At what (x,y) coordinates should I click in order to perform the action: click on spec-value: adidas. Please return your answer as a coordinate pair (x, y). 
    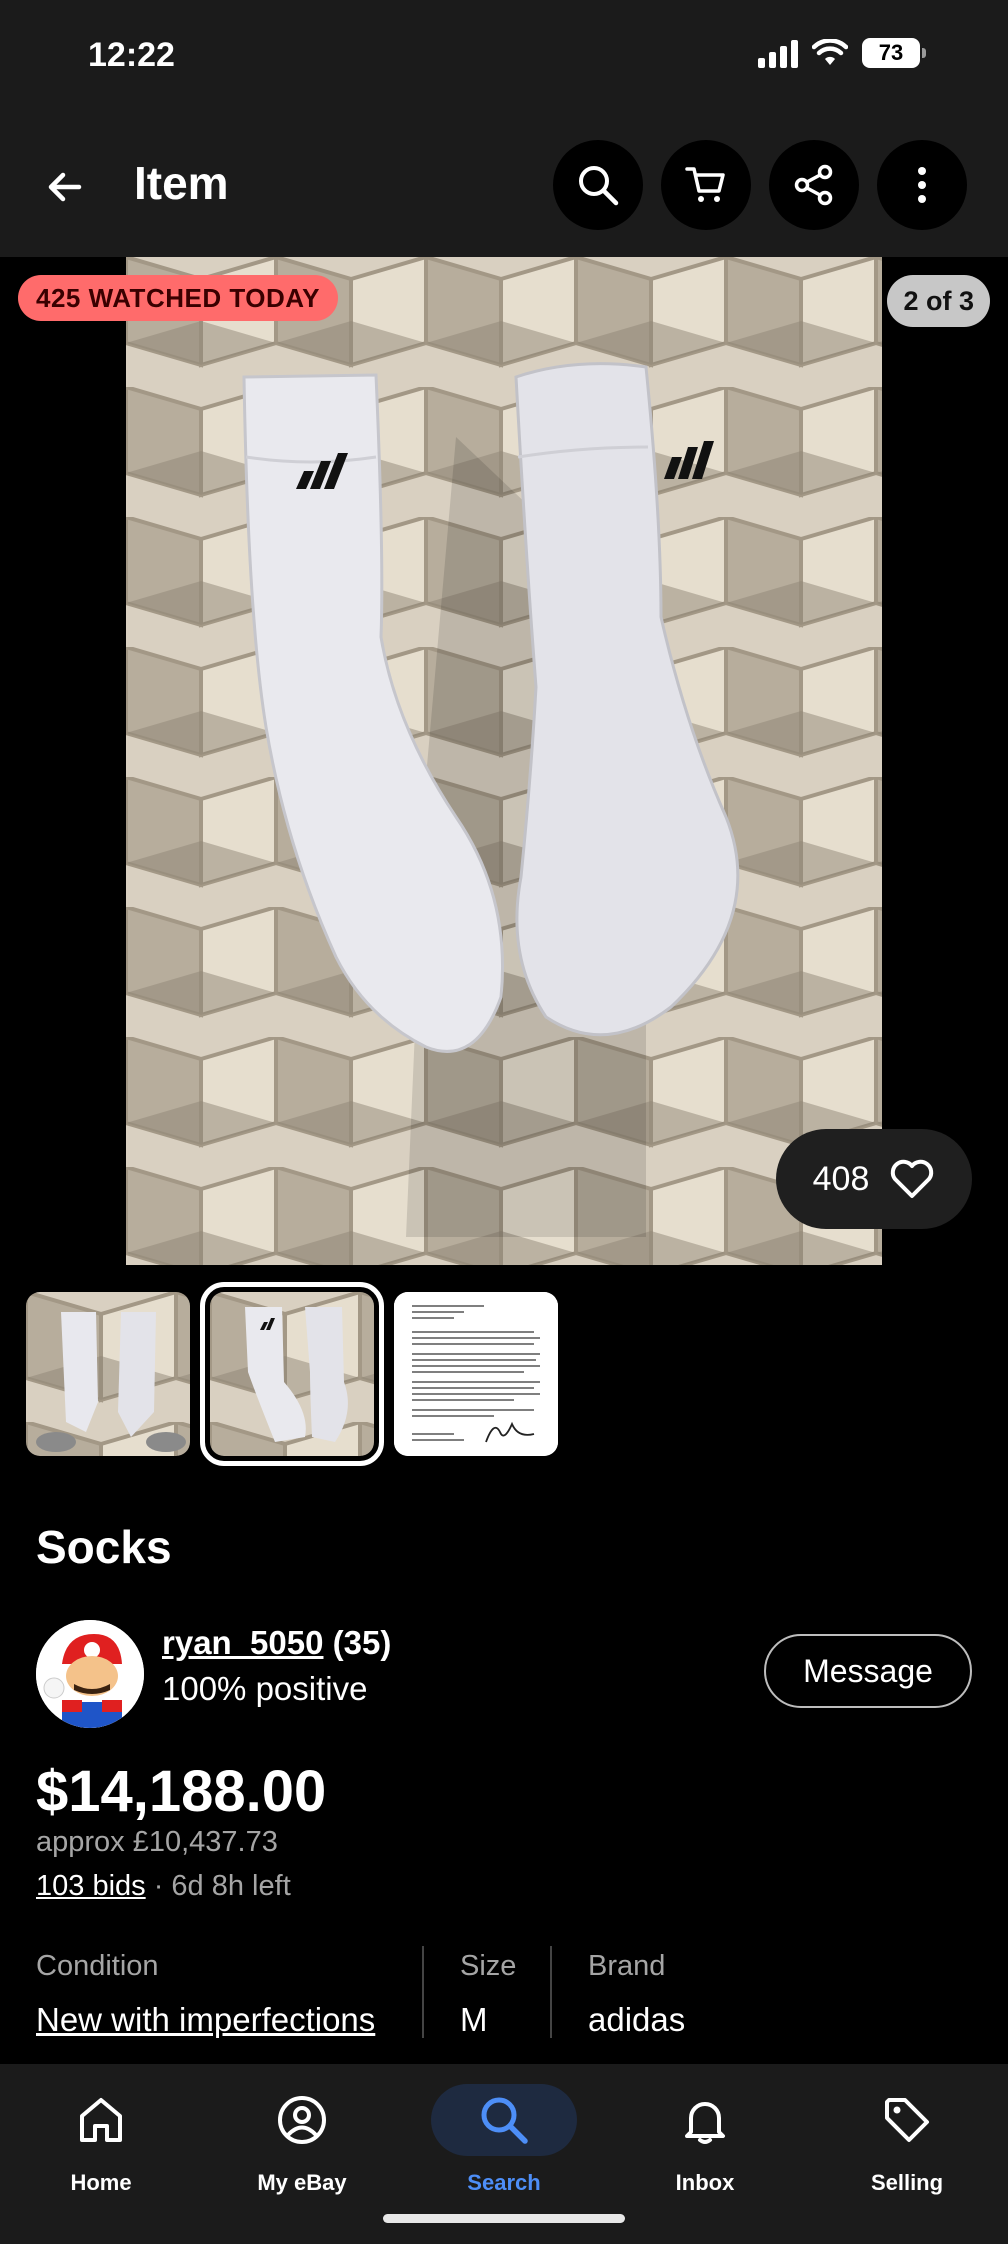
    Looking at the image, I should click on (637, 2019).